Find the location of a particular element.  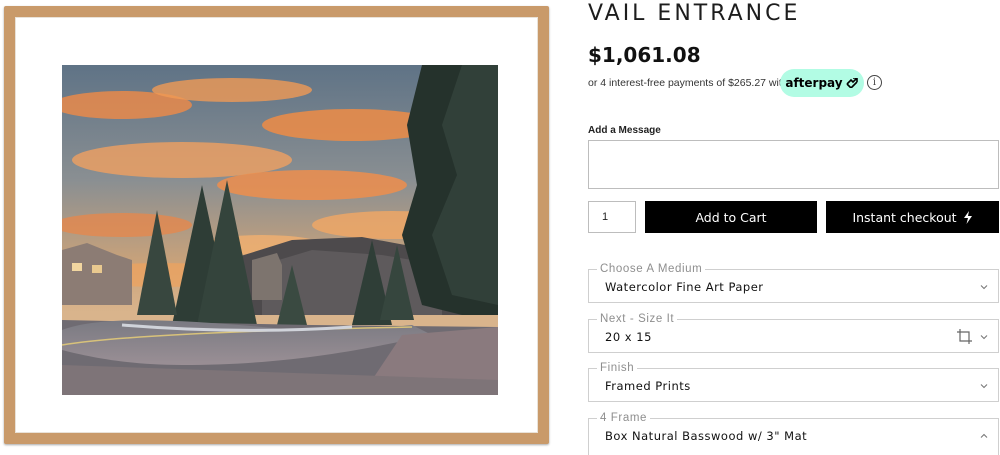

afterpay-badge: afterpay is located at coordinates (822, 83).